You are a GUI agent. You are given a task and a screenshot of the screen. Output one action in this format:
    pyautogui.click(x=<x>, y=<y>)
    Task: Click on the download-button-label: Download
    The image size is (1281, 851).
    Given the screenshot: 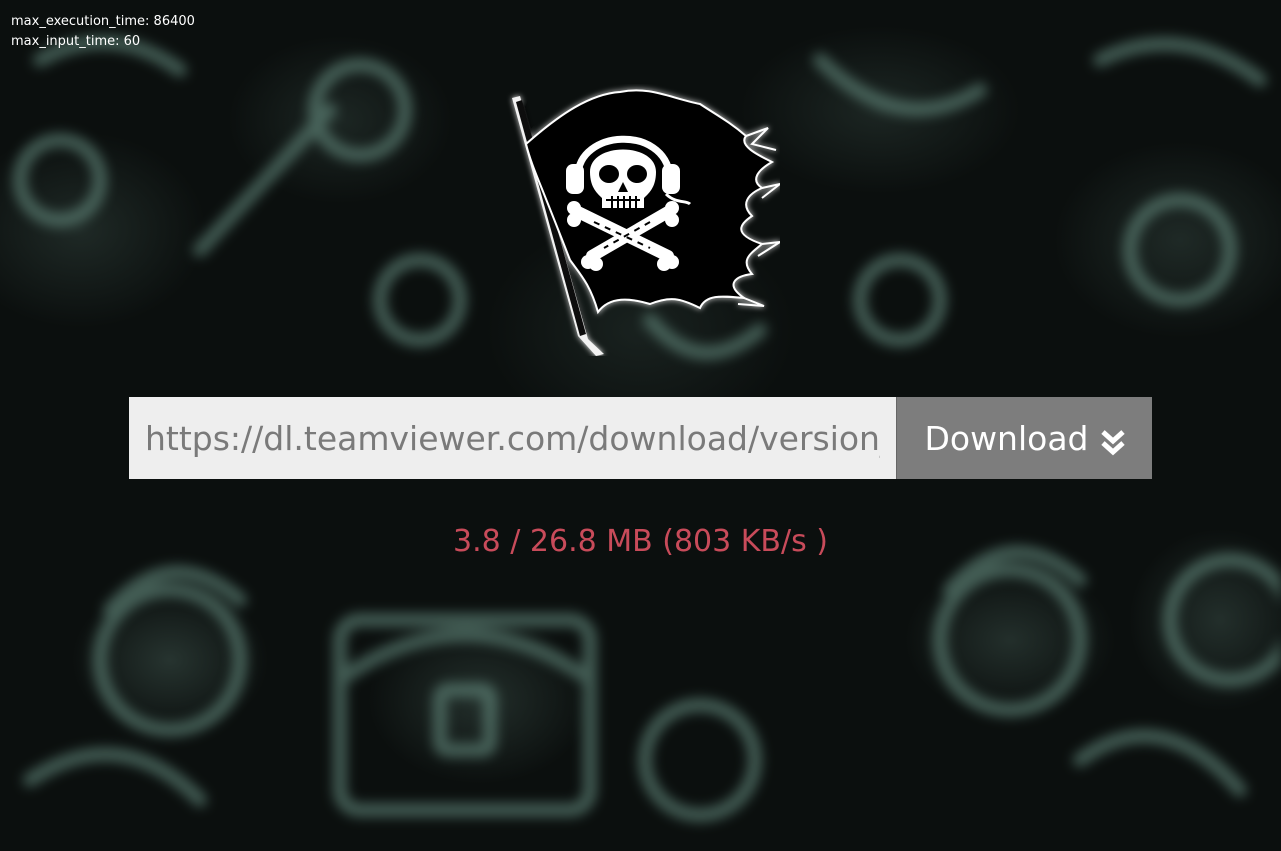 What is the action you would take?
    pyautogui.click(x=1006, y=438)
    